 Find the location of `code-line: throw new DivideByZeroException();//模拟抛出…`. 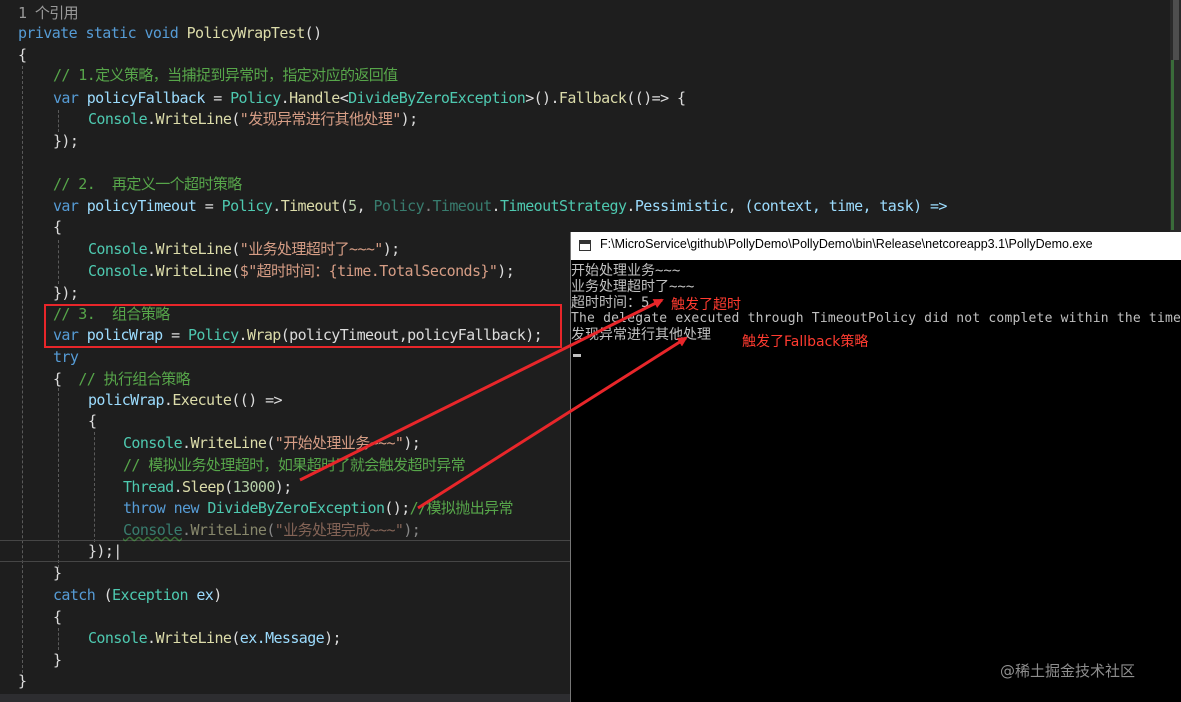

code-line: throw new DivideByZeroException();//模拟抛出… is located at coordinates (318, 508).